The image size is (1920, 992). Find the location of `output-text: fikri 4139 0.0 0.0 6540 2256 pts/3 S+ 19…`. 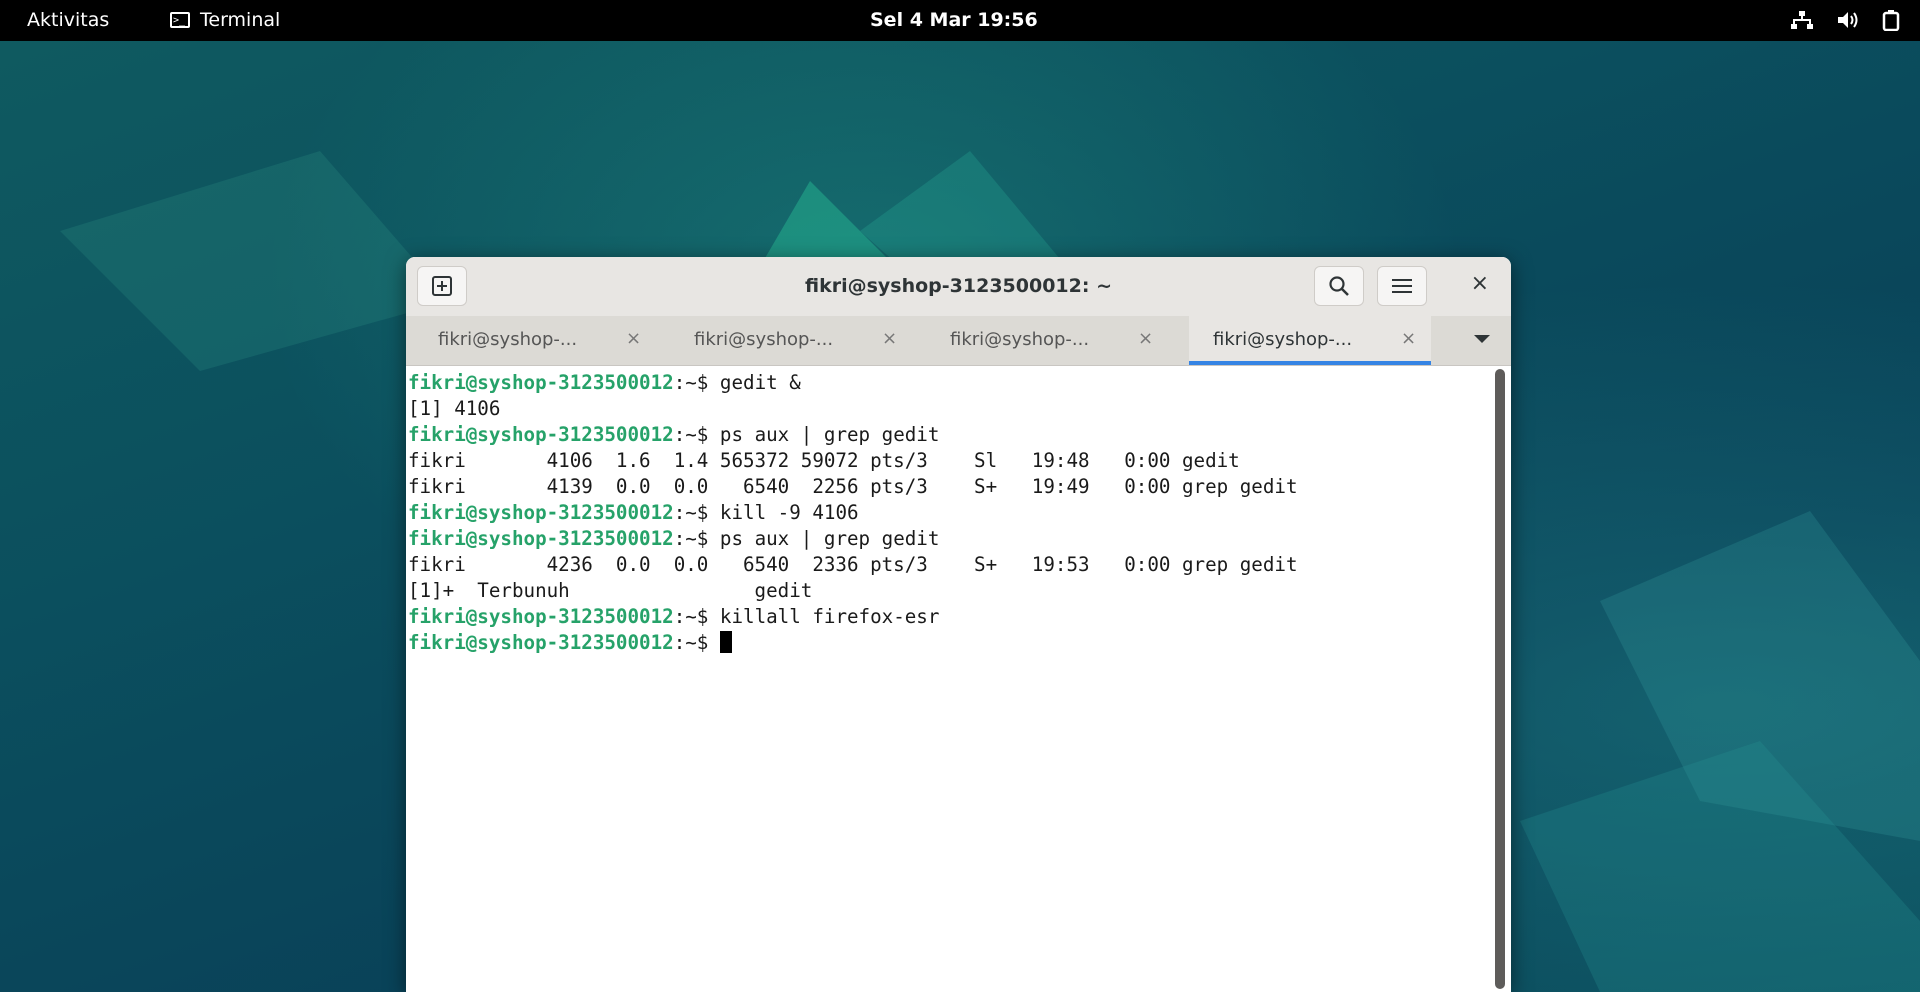

output-text: fikri 4139 0.0 0.0 6540 2256 pts/3 S+ 19… is located at coordinates (853, 486).